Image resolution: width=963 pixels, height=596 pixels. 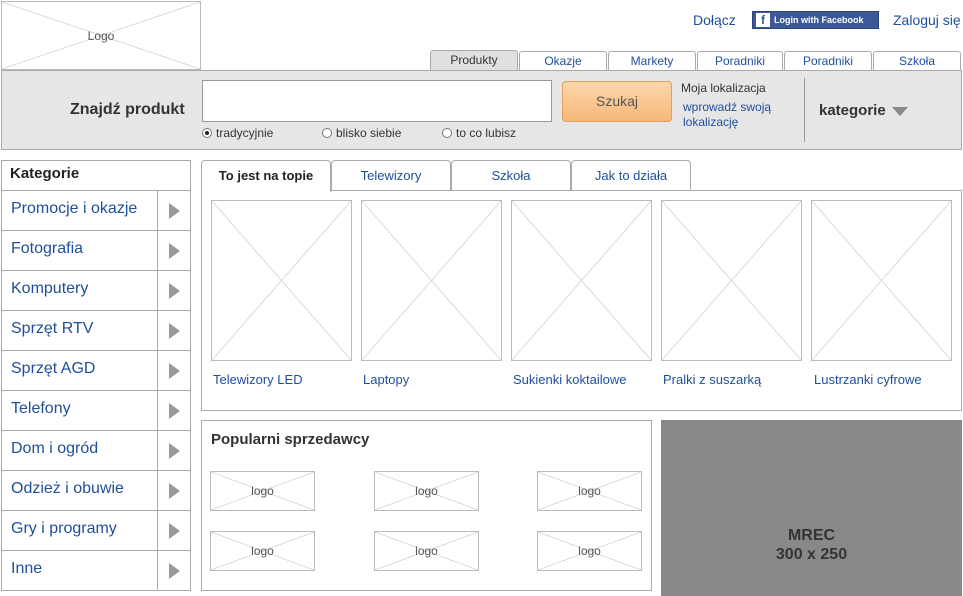 I want to click on search-mode-label: to co lubisz, so click(x=486, y=133).